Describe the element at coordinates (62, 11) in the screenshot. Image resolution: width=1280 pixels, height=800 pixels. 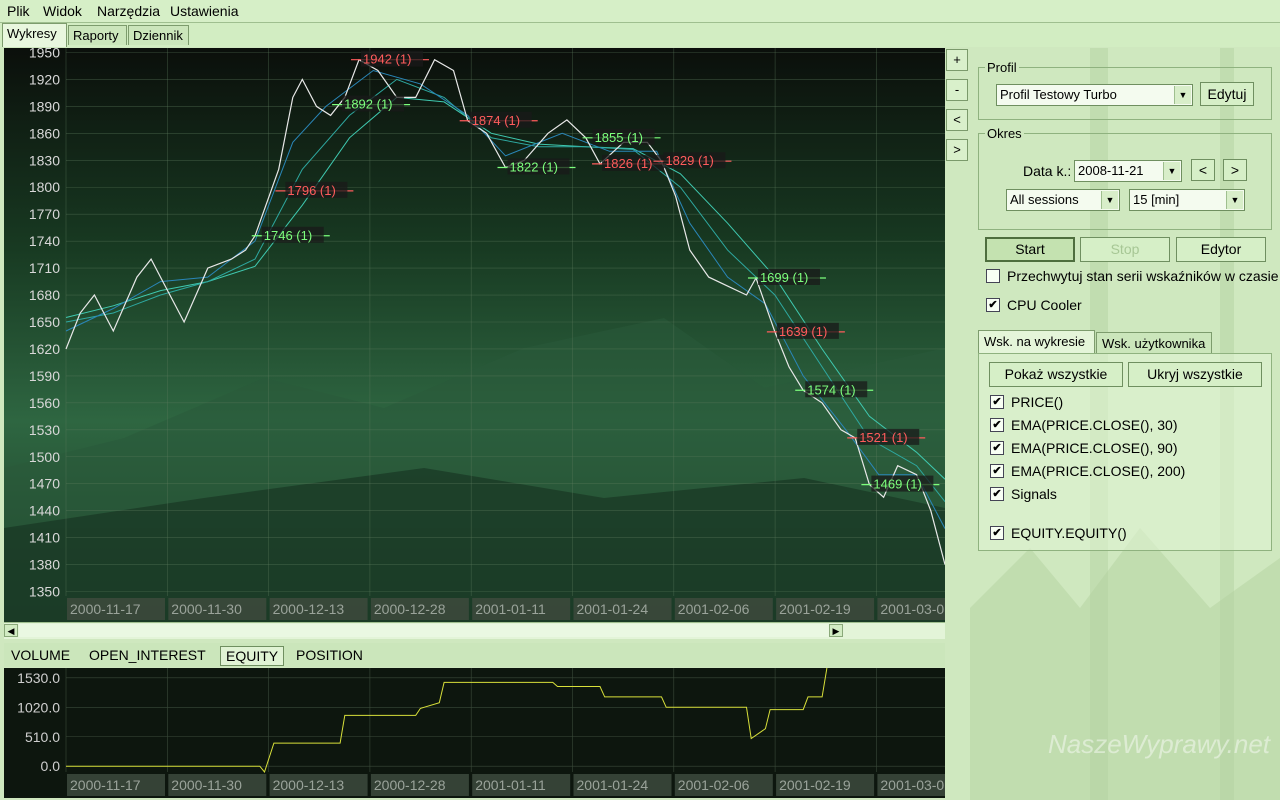
I see `menu-view: Widok` at that location.